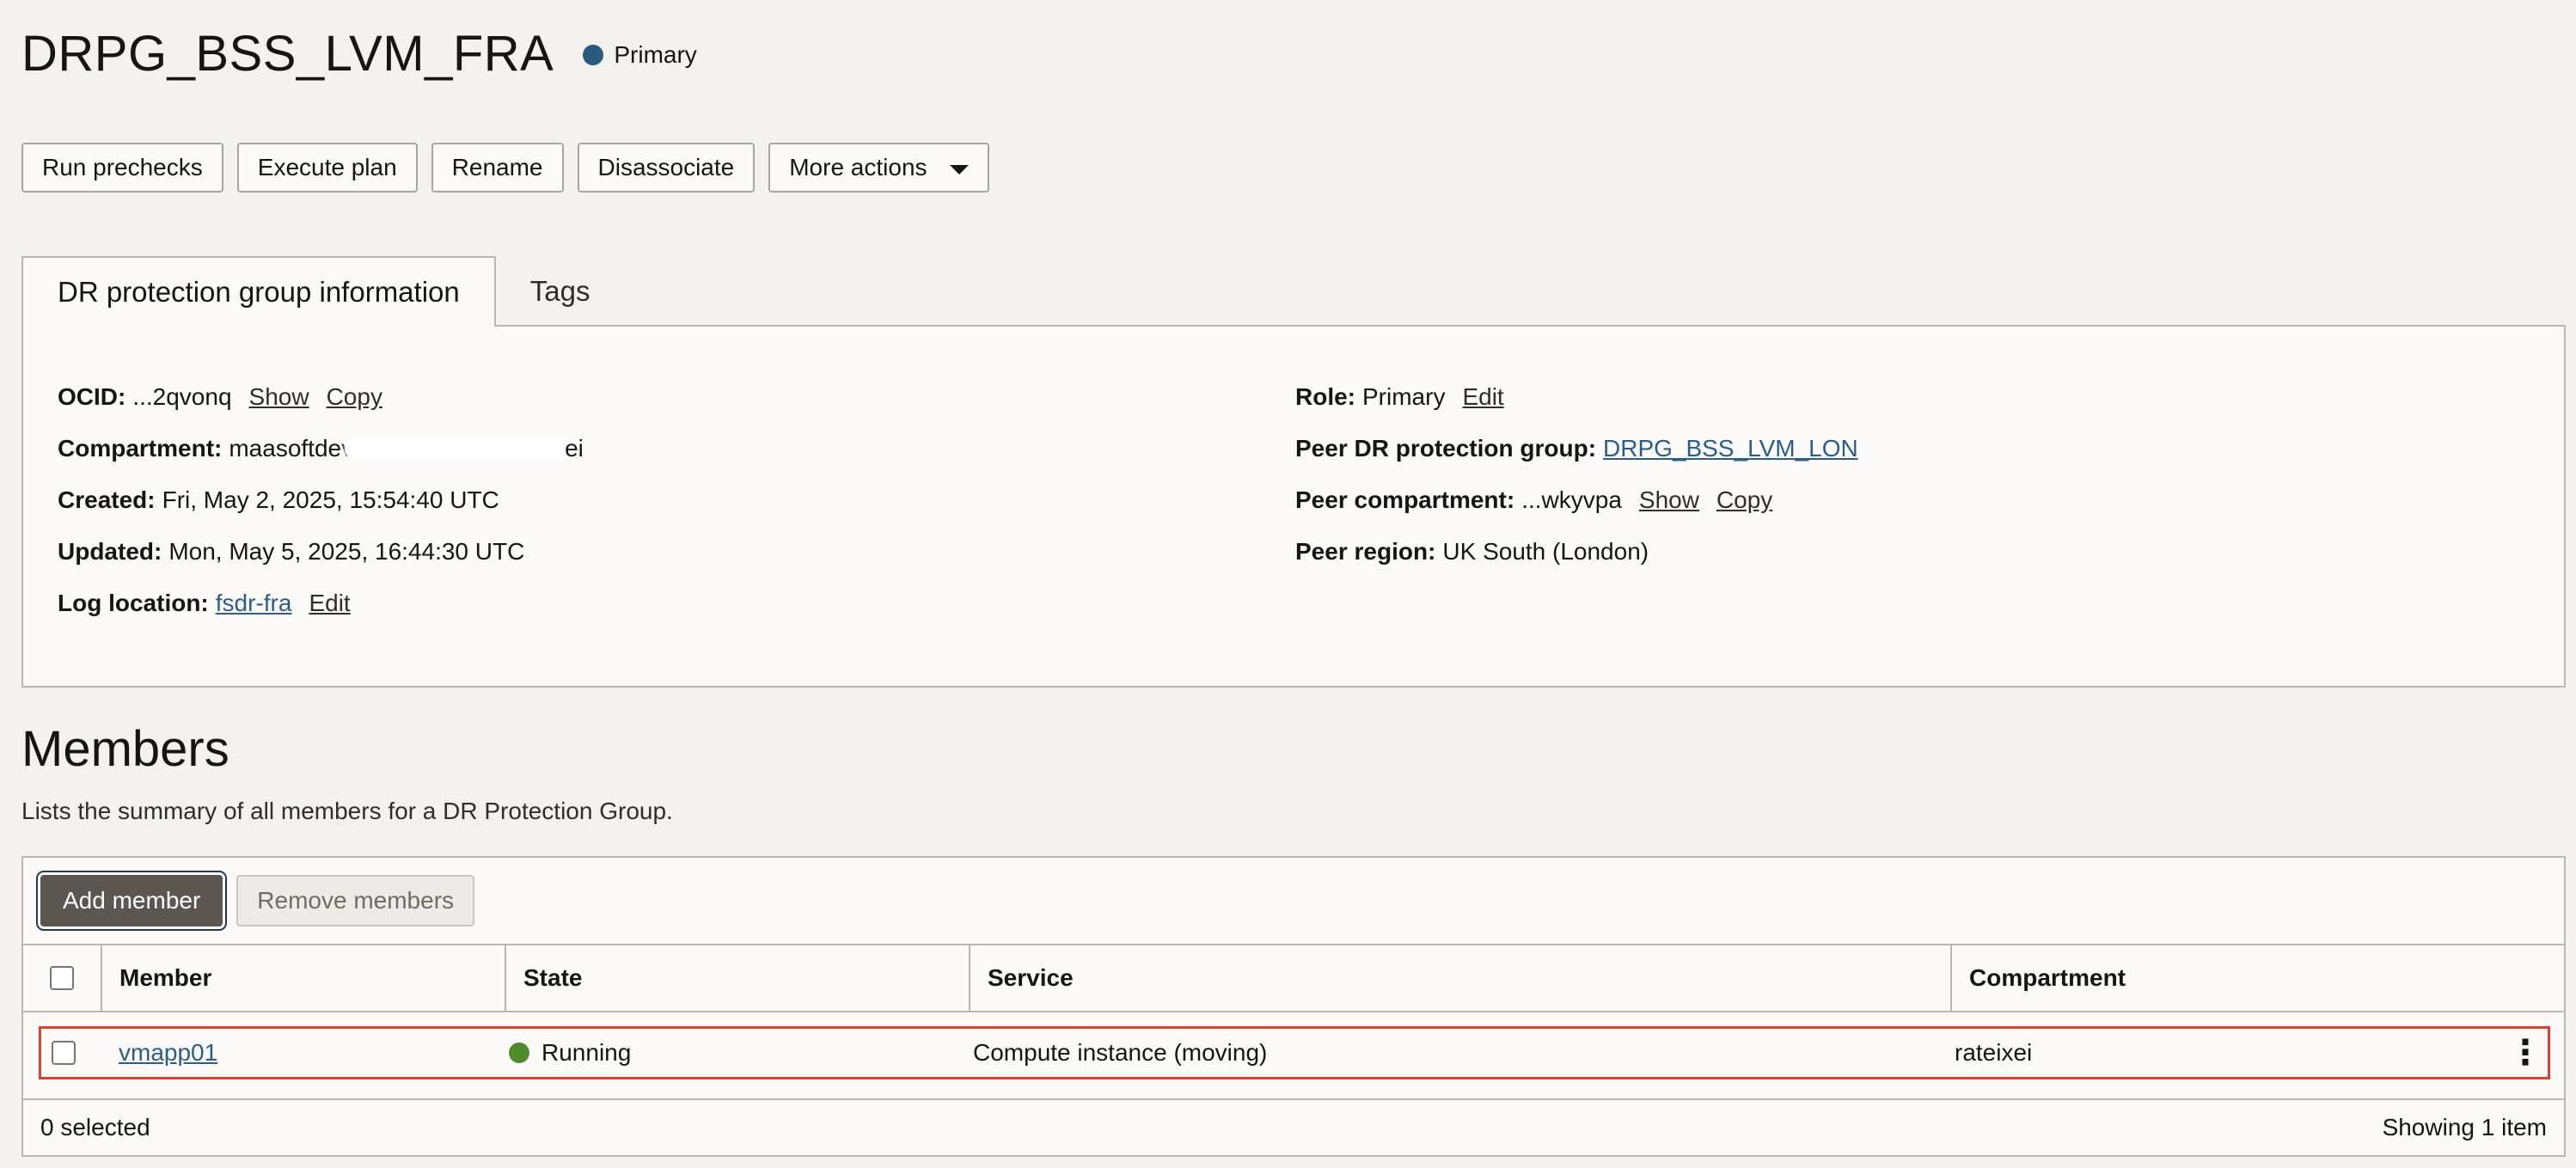 This screenshot has width=2576, height=1168. What do you see at coordinates (1576, 397) in the screenshot?
I see `role-row: Role: Primary Edit` at bounding box center [1576, 397].